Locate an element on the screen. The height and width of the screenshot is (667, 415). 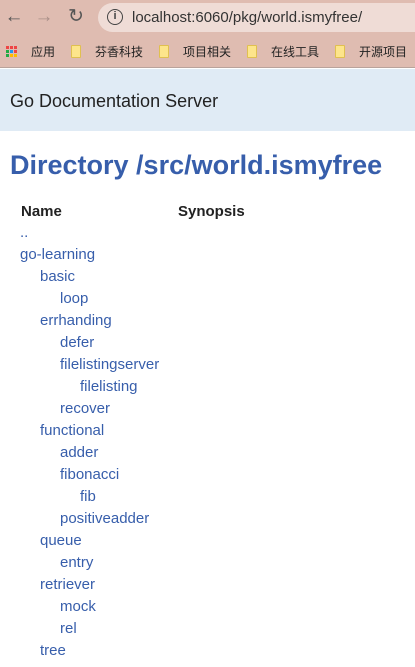
directory-link: recover is located at coordinates (85, 409).